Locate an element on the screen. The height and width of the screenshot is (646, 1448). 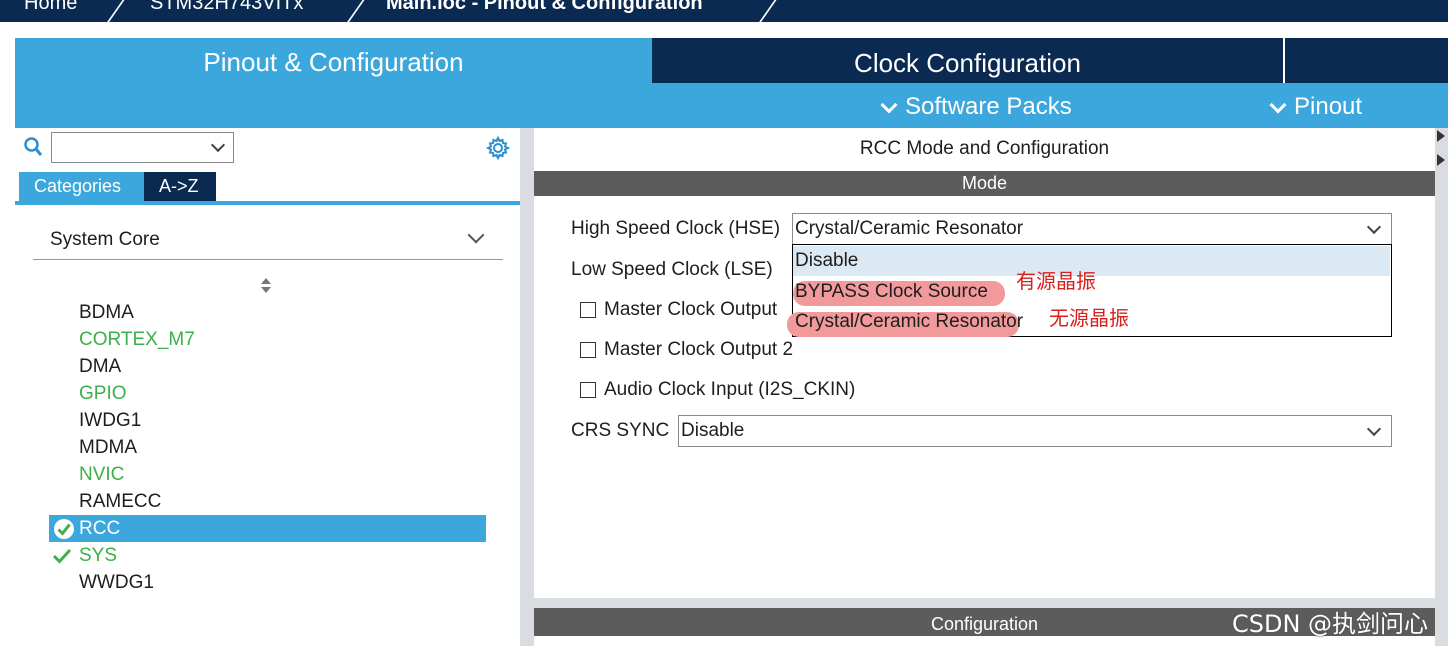
divider is located at coordinates (268, 259).